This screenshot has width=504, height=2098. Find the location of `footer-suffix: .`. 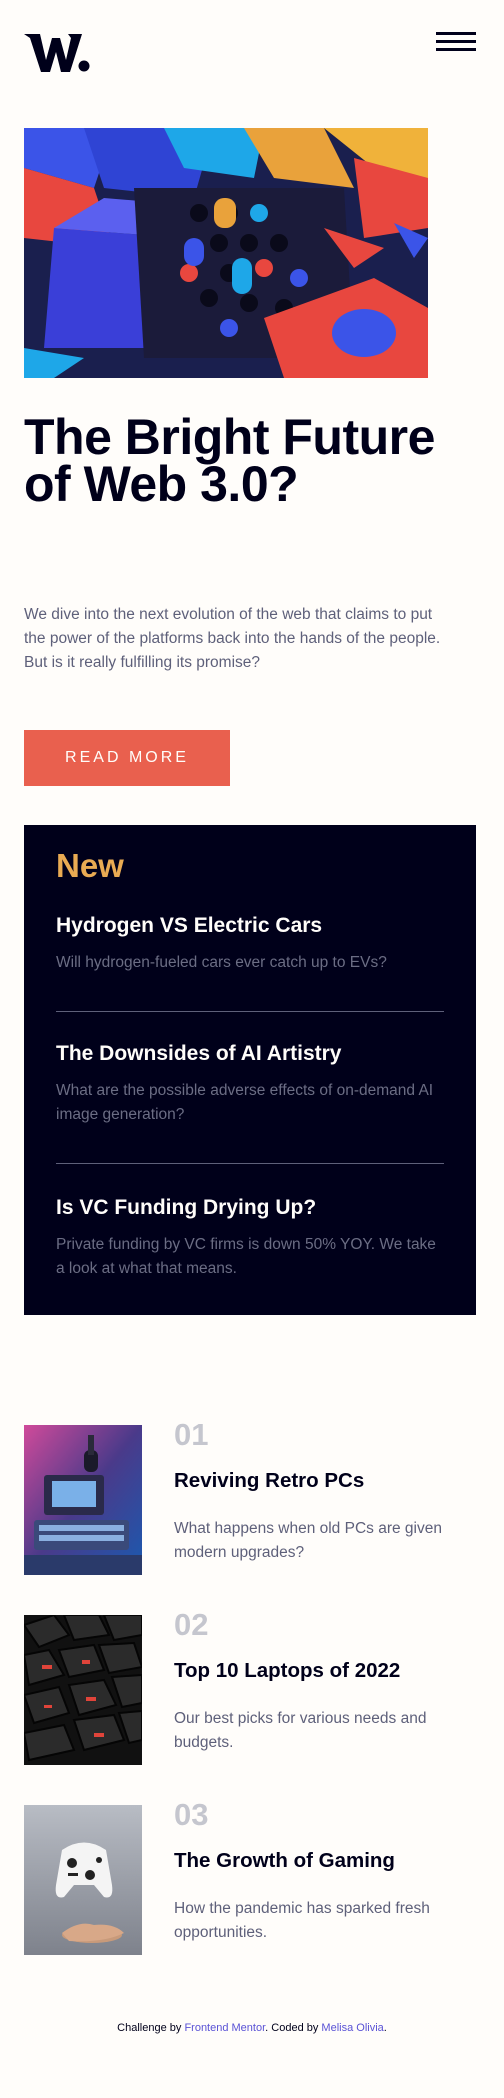

footer-suffix: . is located at coordinates (385, 2028).